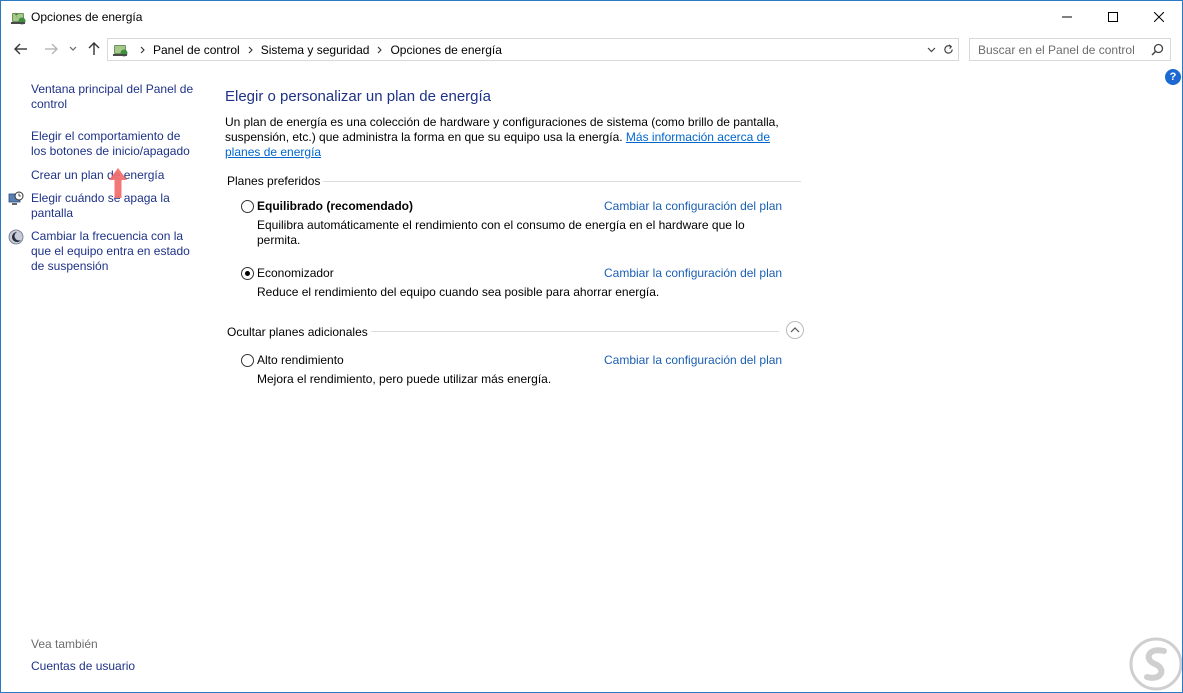 The image size is (1183, 693). Describe the element at coordinates (335, 206) in the screenshot. I see `balanced-plan-name: Equilibrado (recomendado)` at that location.